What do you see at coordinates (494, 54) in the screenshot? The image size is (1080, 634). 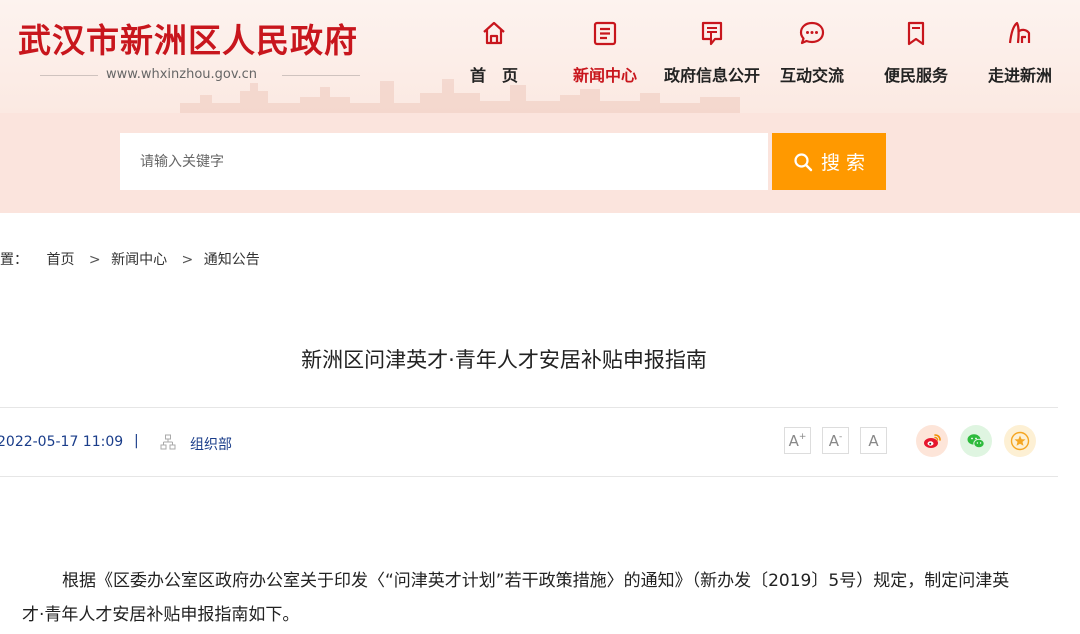 I see `nav-item-home: 首 页` at bounding box center [494, 54].